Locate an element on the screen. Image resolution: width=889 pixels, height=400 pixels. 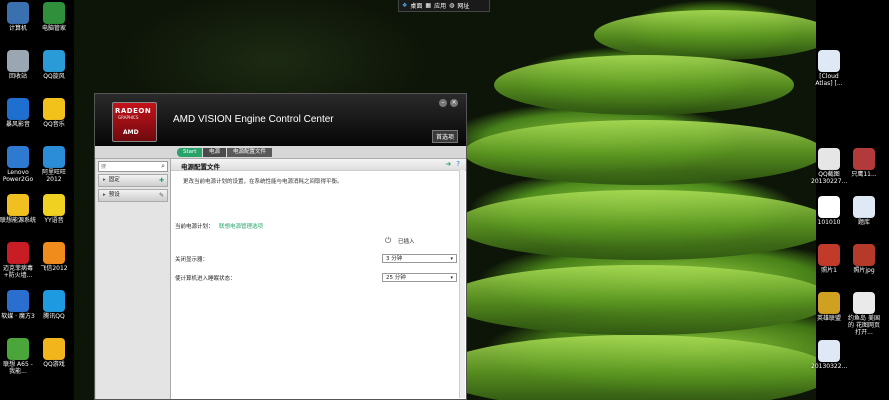
logo-brand: AMD is located at coordinates (131, 132).